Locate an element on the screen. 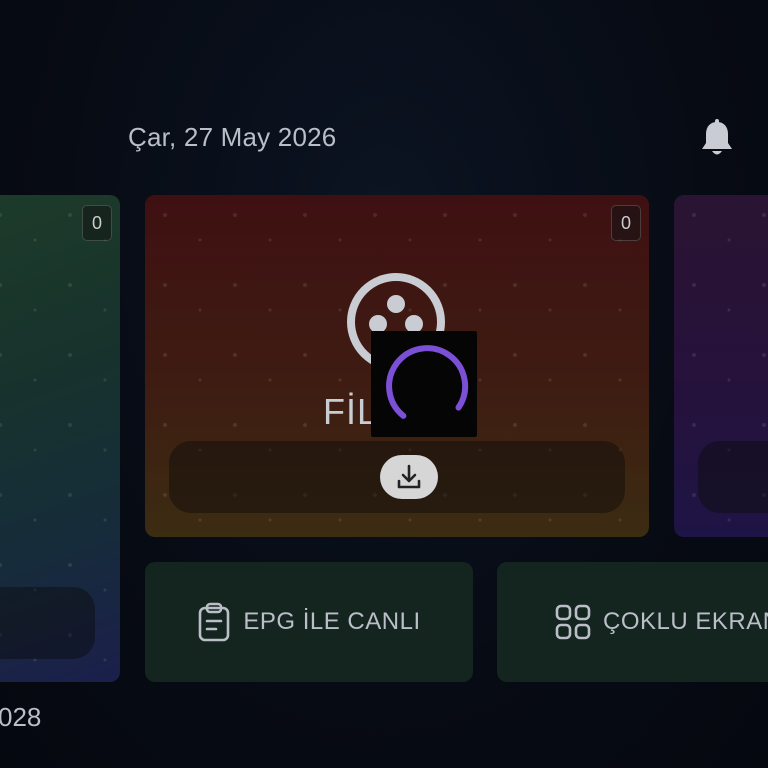 Image resolution: width=768 pixels, height=768 pixels. category-card-left: 0 is located at coordinates (60, 438).